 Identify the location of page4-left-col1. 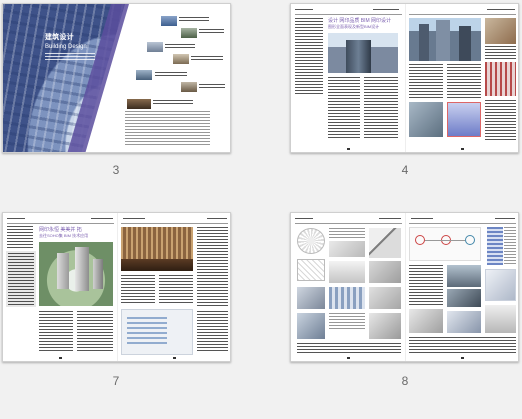
(344, 108).